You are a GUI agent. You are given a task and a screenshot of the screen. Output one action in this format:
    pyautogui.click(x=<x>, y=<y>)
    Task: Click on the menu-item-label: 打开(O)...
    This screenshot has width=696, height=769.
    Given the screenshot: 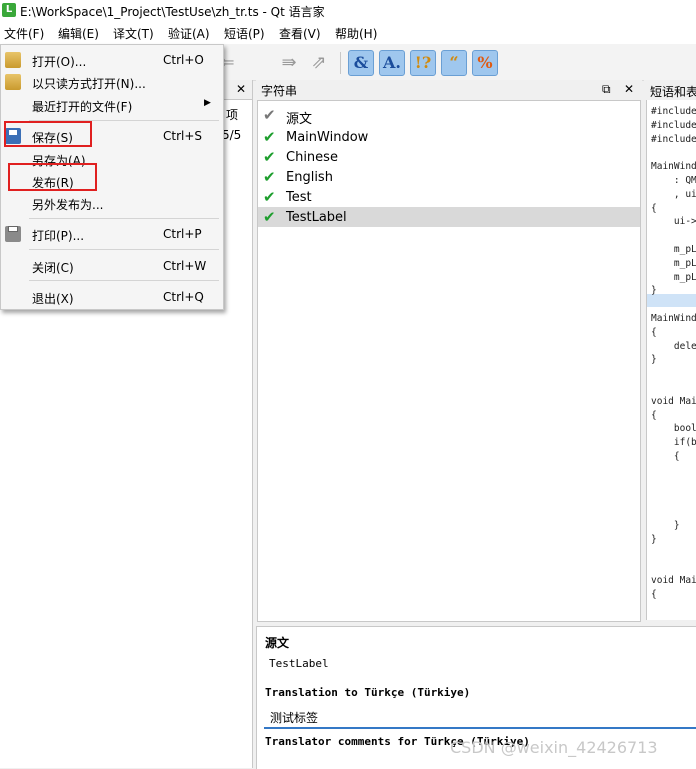 What is the action you would take?
    pyautogui.click(x=59, y=62)
    